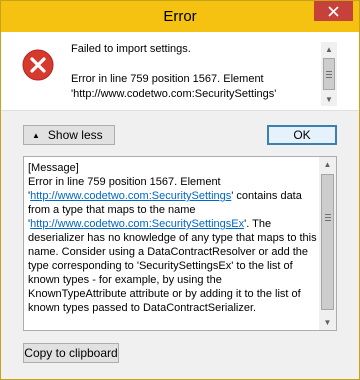 The width and height of the screenshot is (360, 380). What do you see at coordinates (124, 182) in the screenshot?
I see `details-line1: Error in line 759 position 1567. Element` at bounding box center [124, 182].